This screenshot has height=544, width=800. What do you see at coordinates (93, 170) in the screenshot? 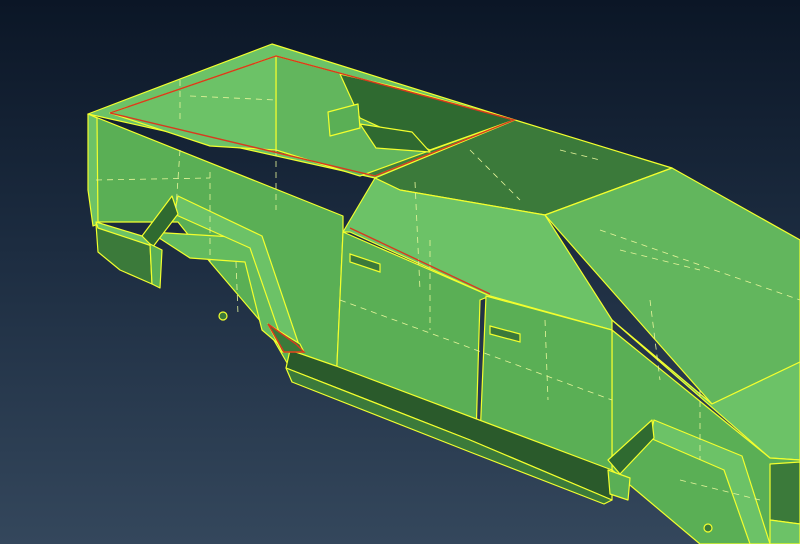
I see `rear-end-face` at bounding box center [93, 170].